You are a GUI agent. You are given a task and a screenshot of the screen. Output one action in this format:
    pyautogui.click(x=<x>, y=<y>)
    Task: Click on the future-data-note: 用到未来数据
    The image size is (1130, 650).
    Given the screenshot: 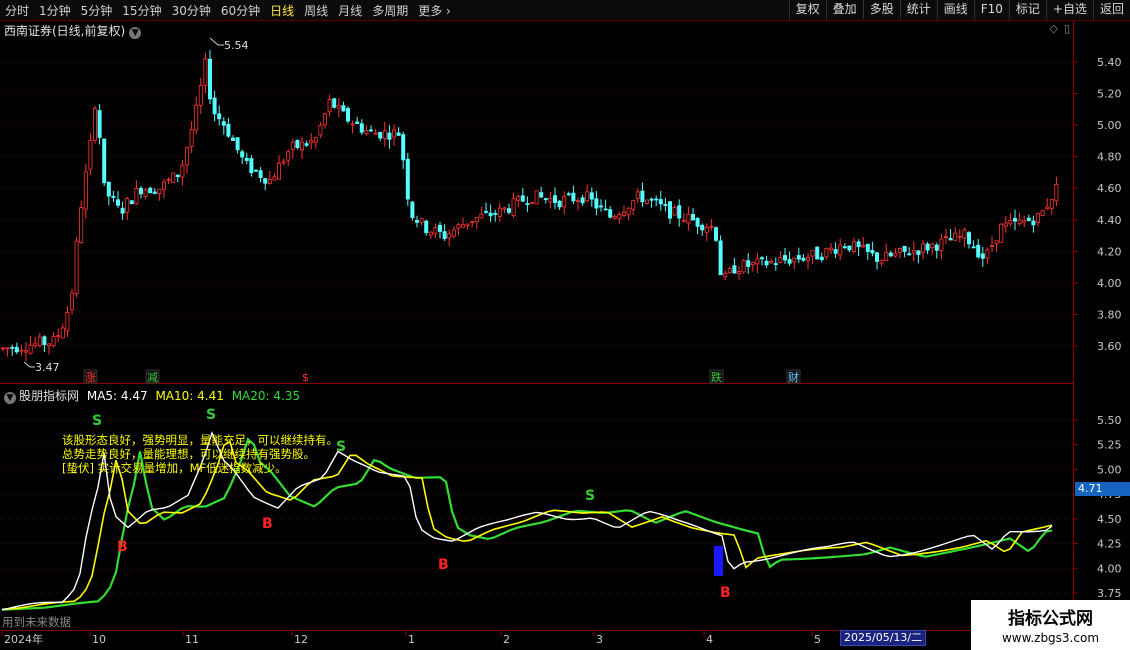 What is the action you would take?
    pyautogui.click(x=36, y=622)
    